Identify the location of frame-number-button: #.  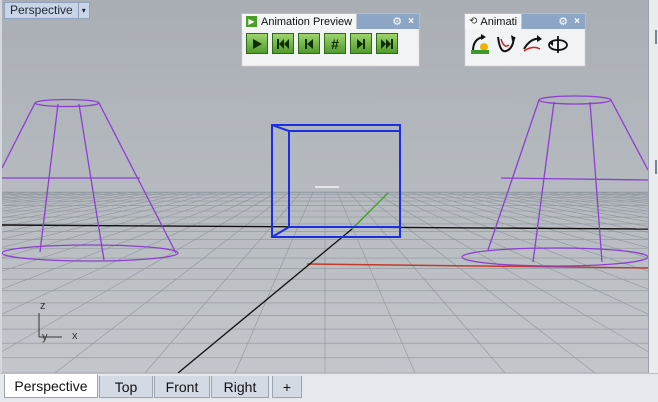
(335, 43).